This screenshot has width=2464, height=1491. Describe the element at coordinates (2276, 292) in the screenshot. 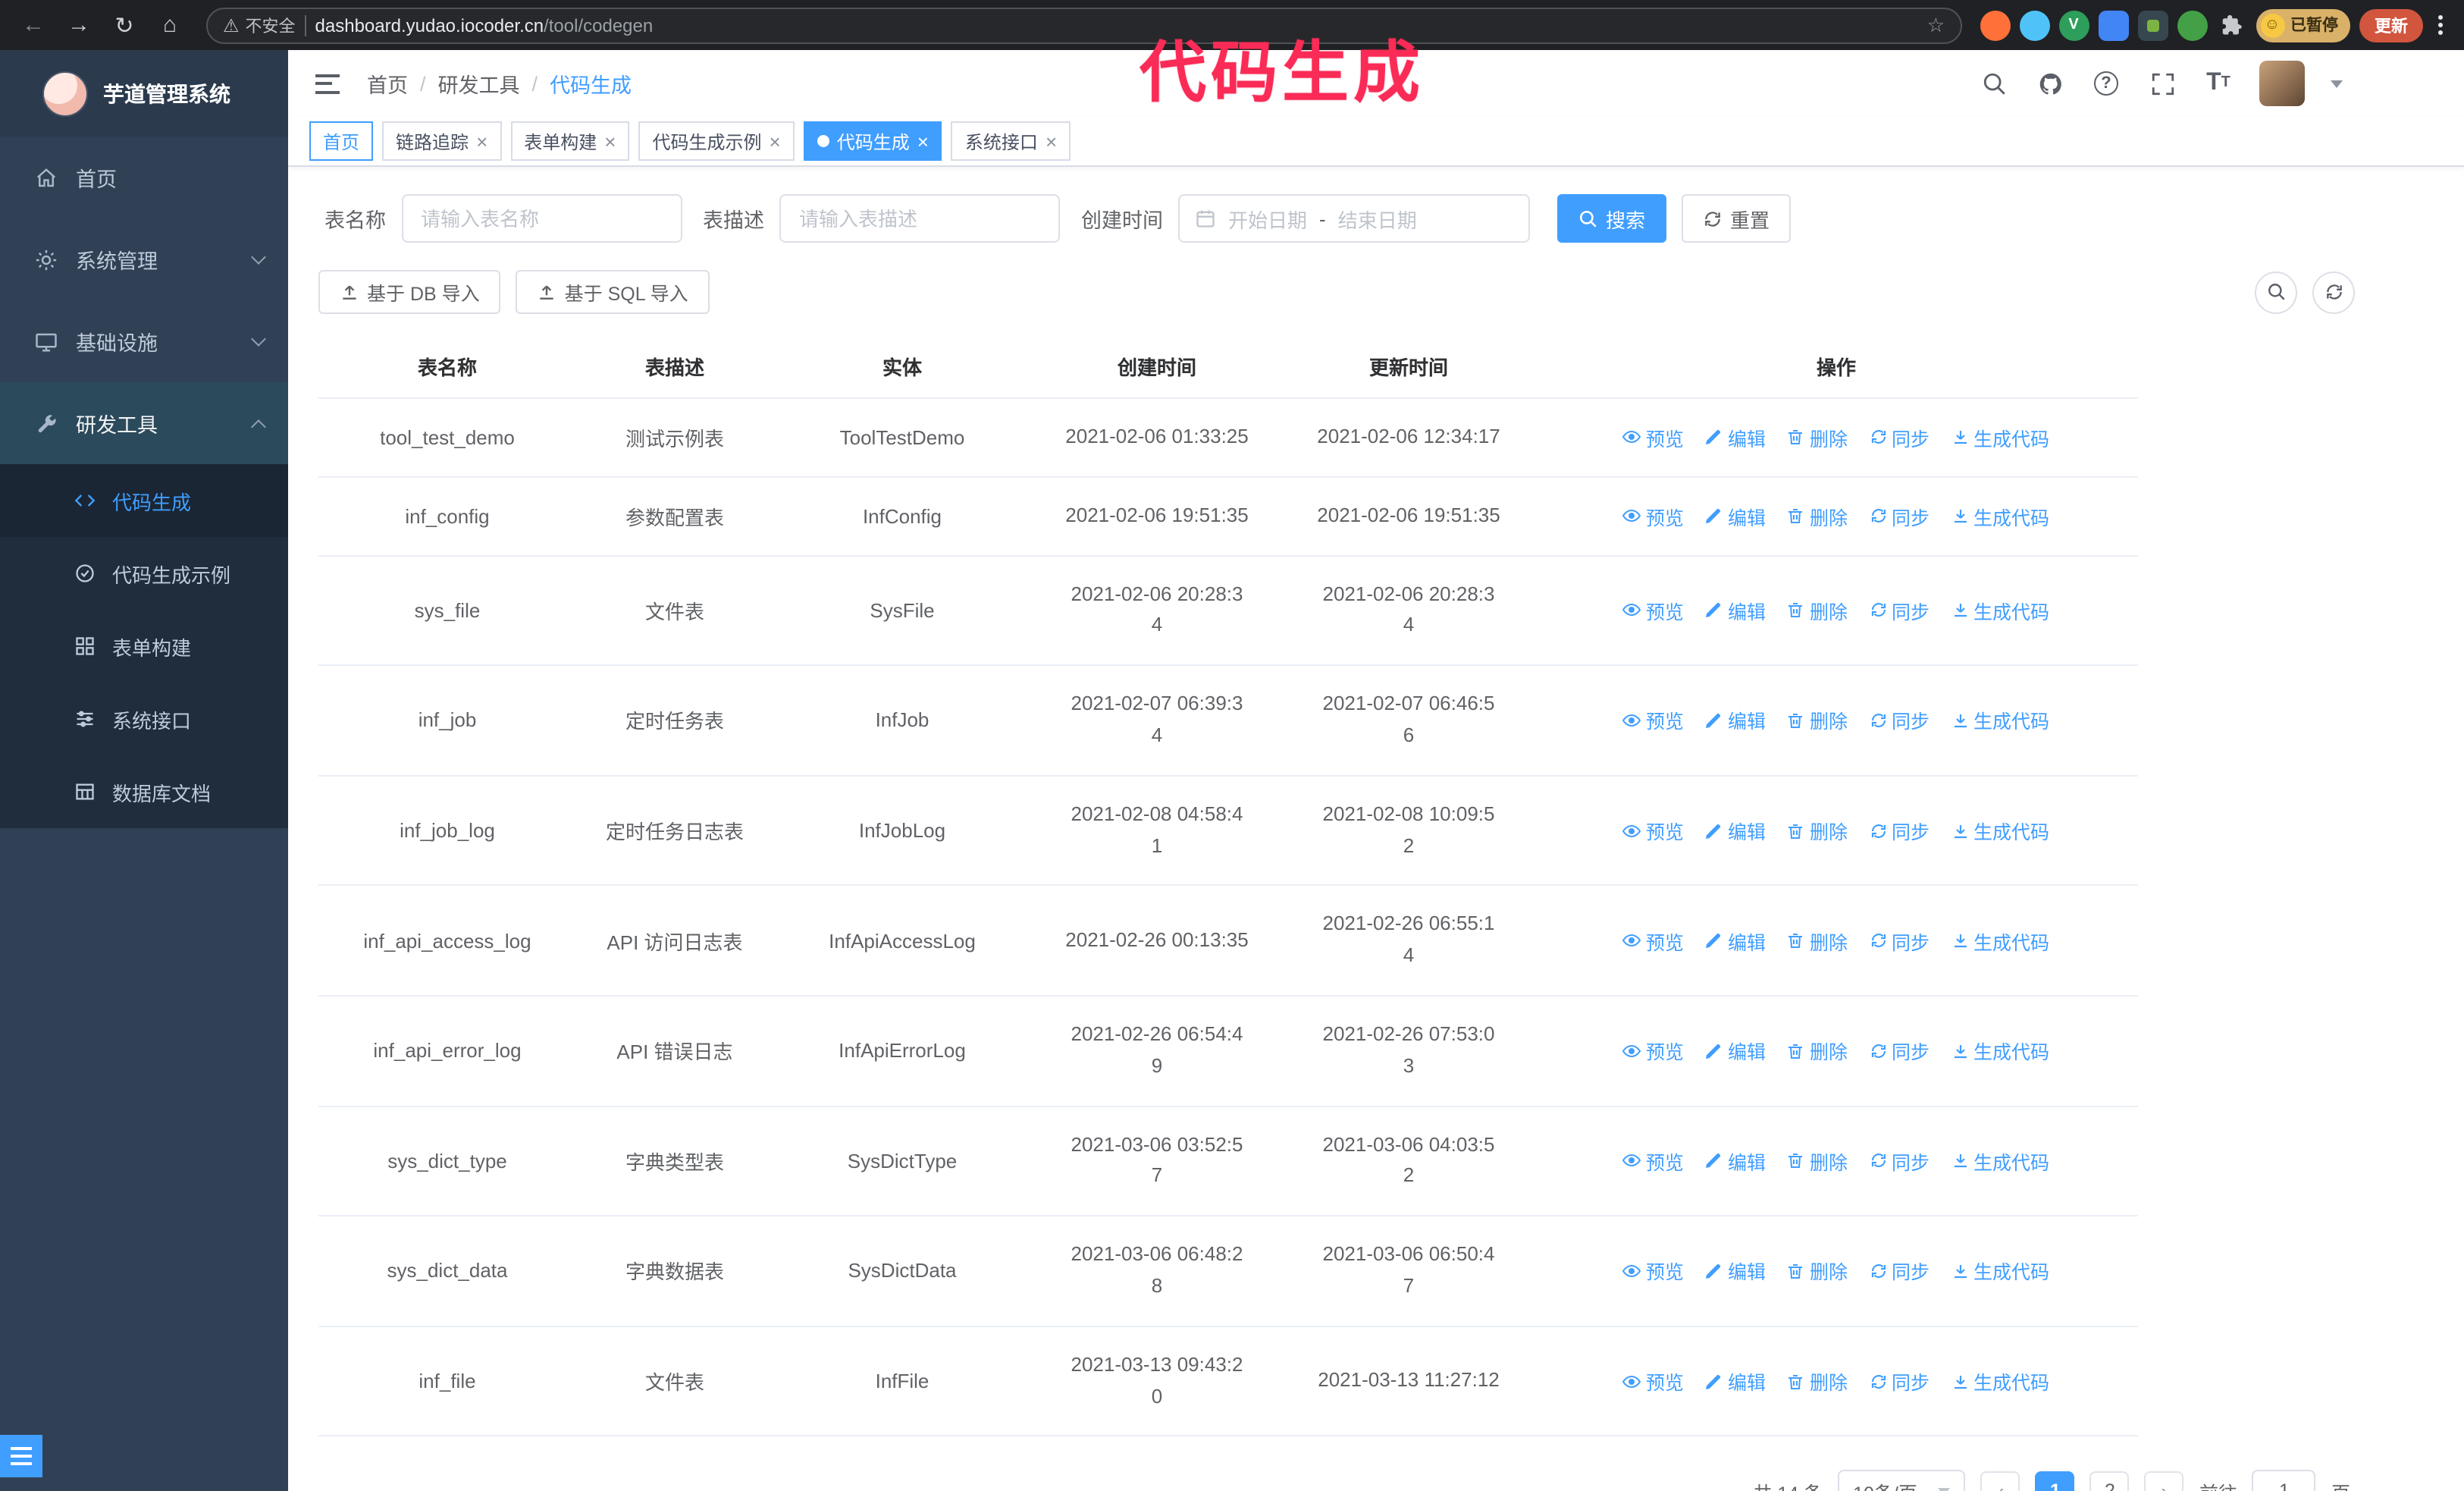

I see `toggle-search-button` at that location.